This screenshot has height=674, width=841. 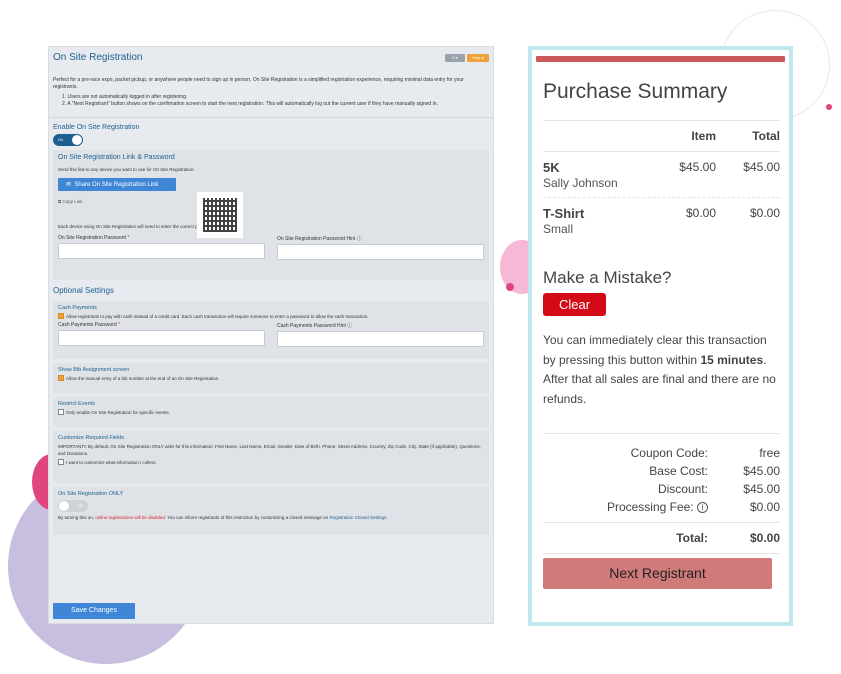 What do you see at coordinates (635, 91) in the screenshot?
I see `purchase-summary-title: Purchase Summary` at bounding box center [635, 91].